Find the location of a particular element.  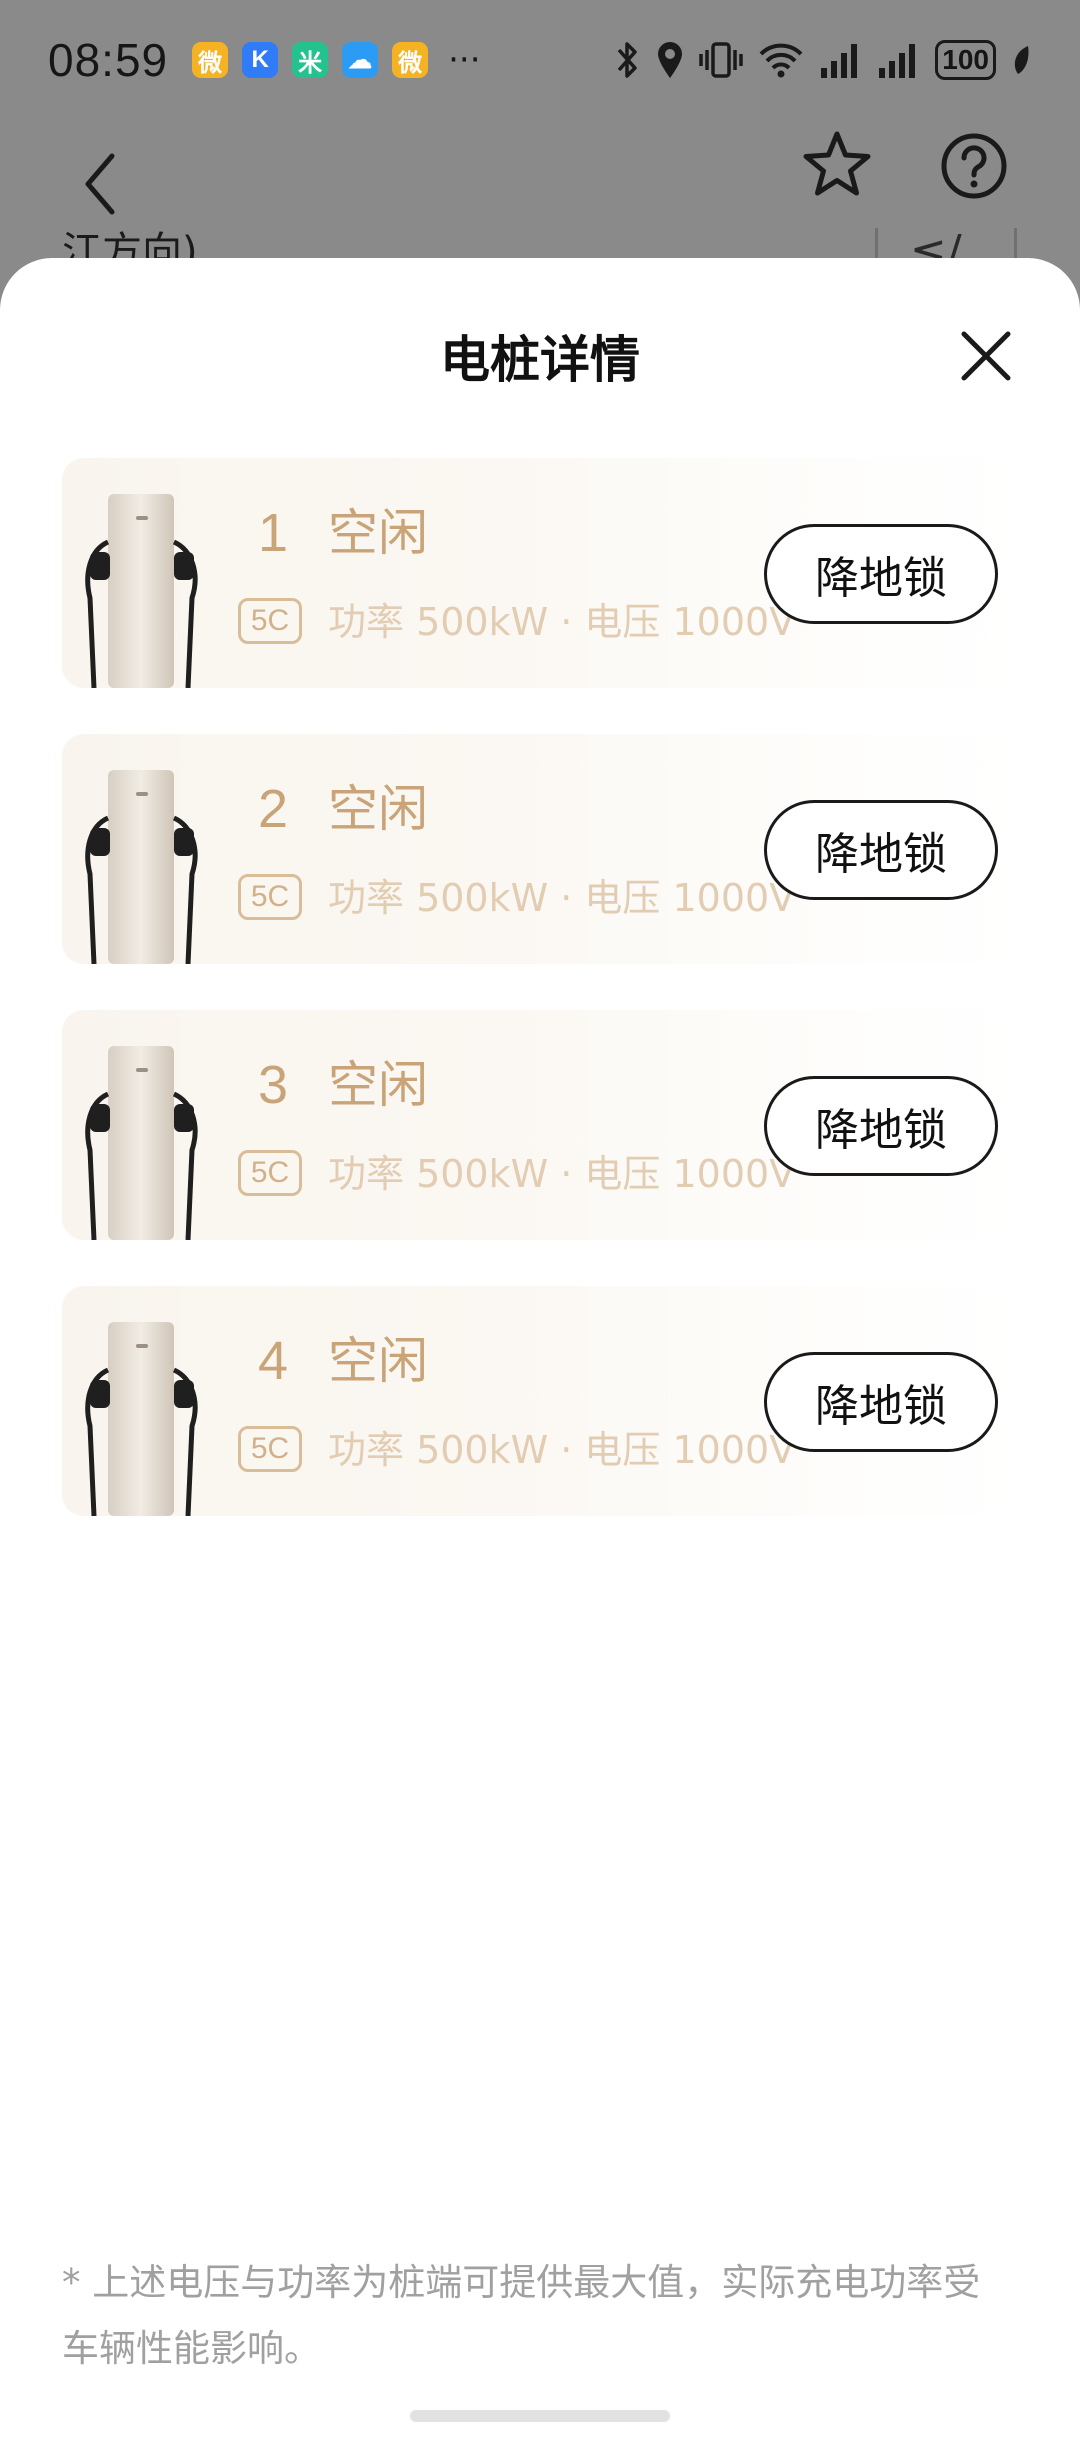

bluetooth-icon is located at coordinates (627, 60).